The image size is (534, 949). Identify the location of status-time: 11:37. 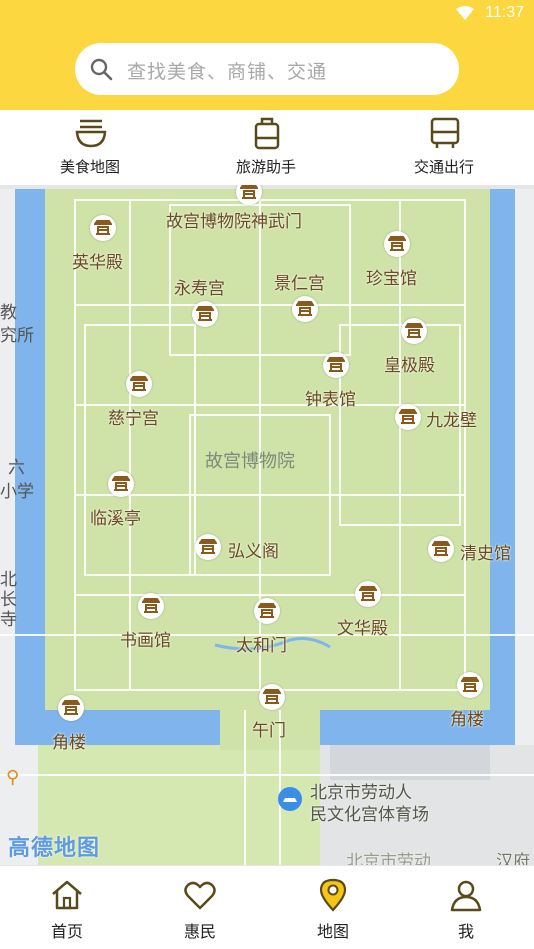
(504, 12).